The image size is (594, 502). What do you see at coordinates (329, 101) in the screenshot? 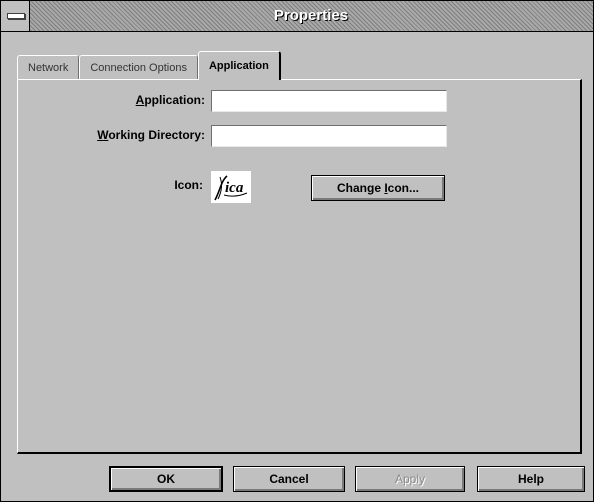
I see `application-input` at bounding box center [329, 101].